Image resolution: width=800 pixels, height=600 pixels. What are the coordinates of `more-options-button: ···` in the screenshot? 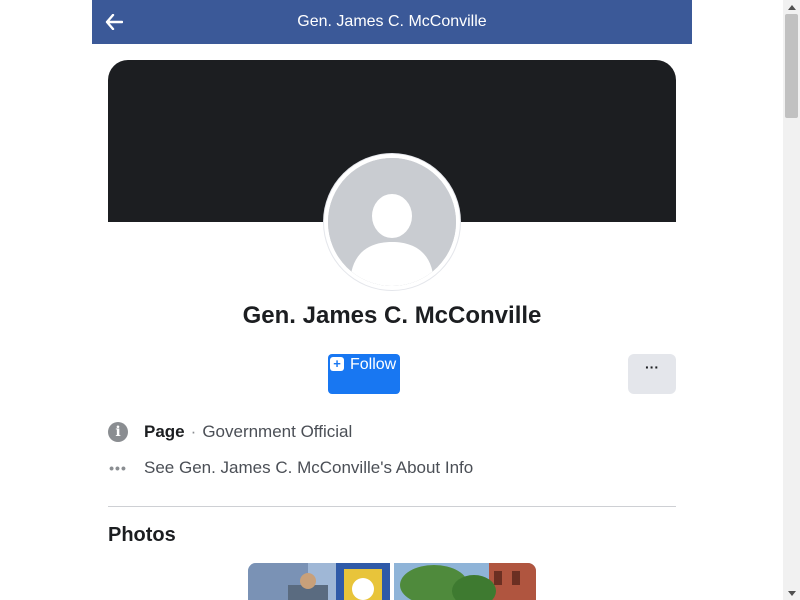 It's located at (652, 374).